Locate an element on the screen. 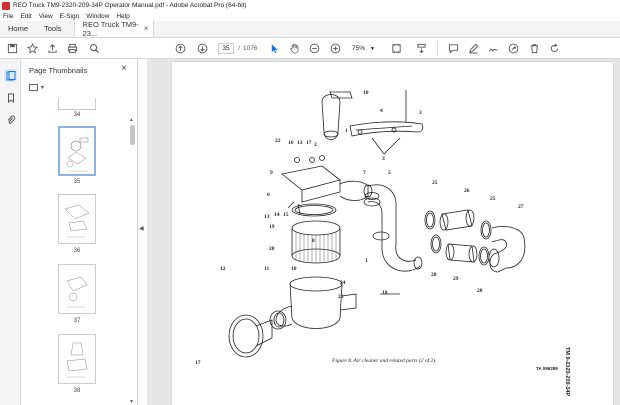 This screenshot has height=405, width=620. diagram-callout: 23 is located at coordinates (341, 297).